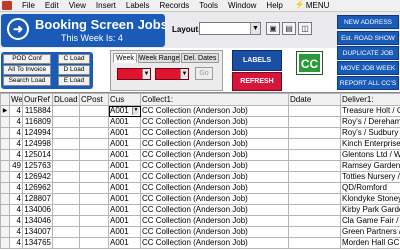 This screenshot has height=250, width=400. I want to click on column-header-week: We, so click(16, 99).